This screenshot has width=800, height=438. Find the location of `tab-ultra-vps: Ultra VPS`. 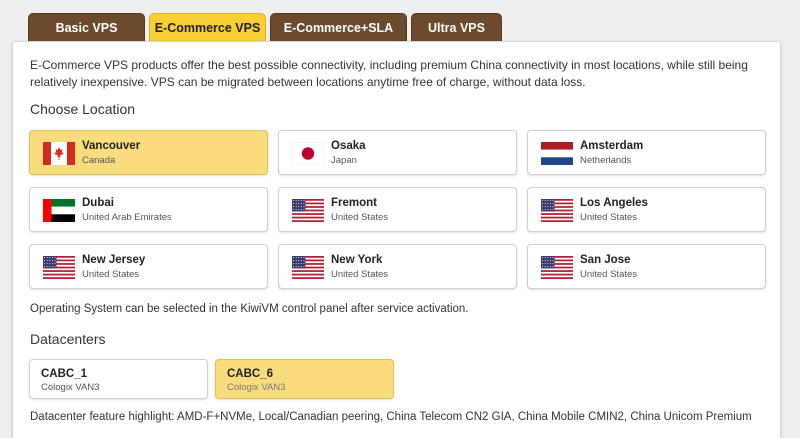

tab-ultra-vps: Ultra VPS is located at coordinates (456, 27).